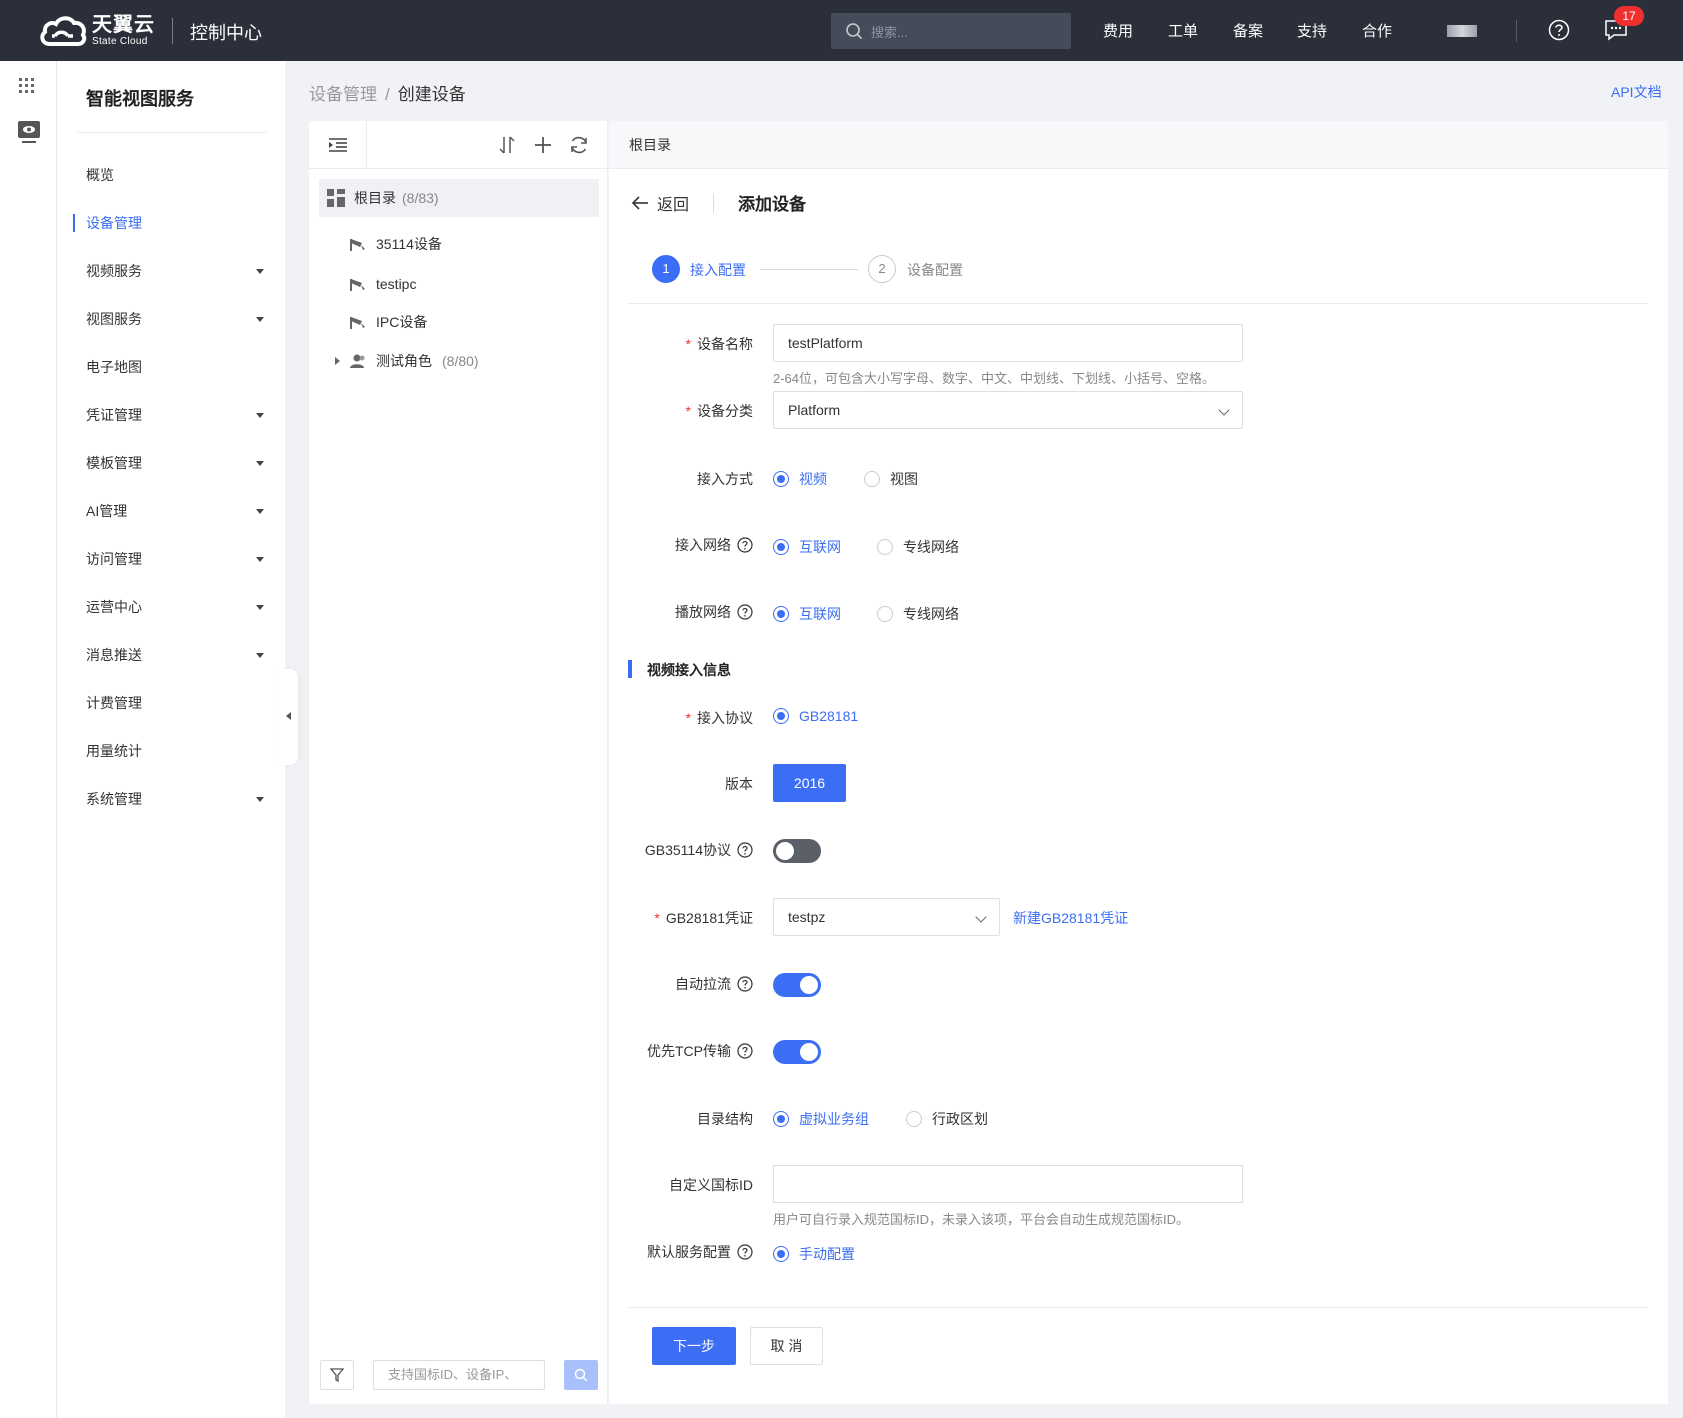 The height and width of the screenshot is (1418, 1683). I want to click on new-credential-link: 新建GB28181凭证, so click(1070, 918).